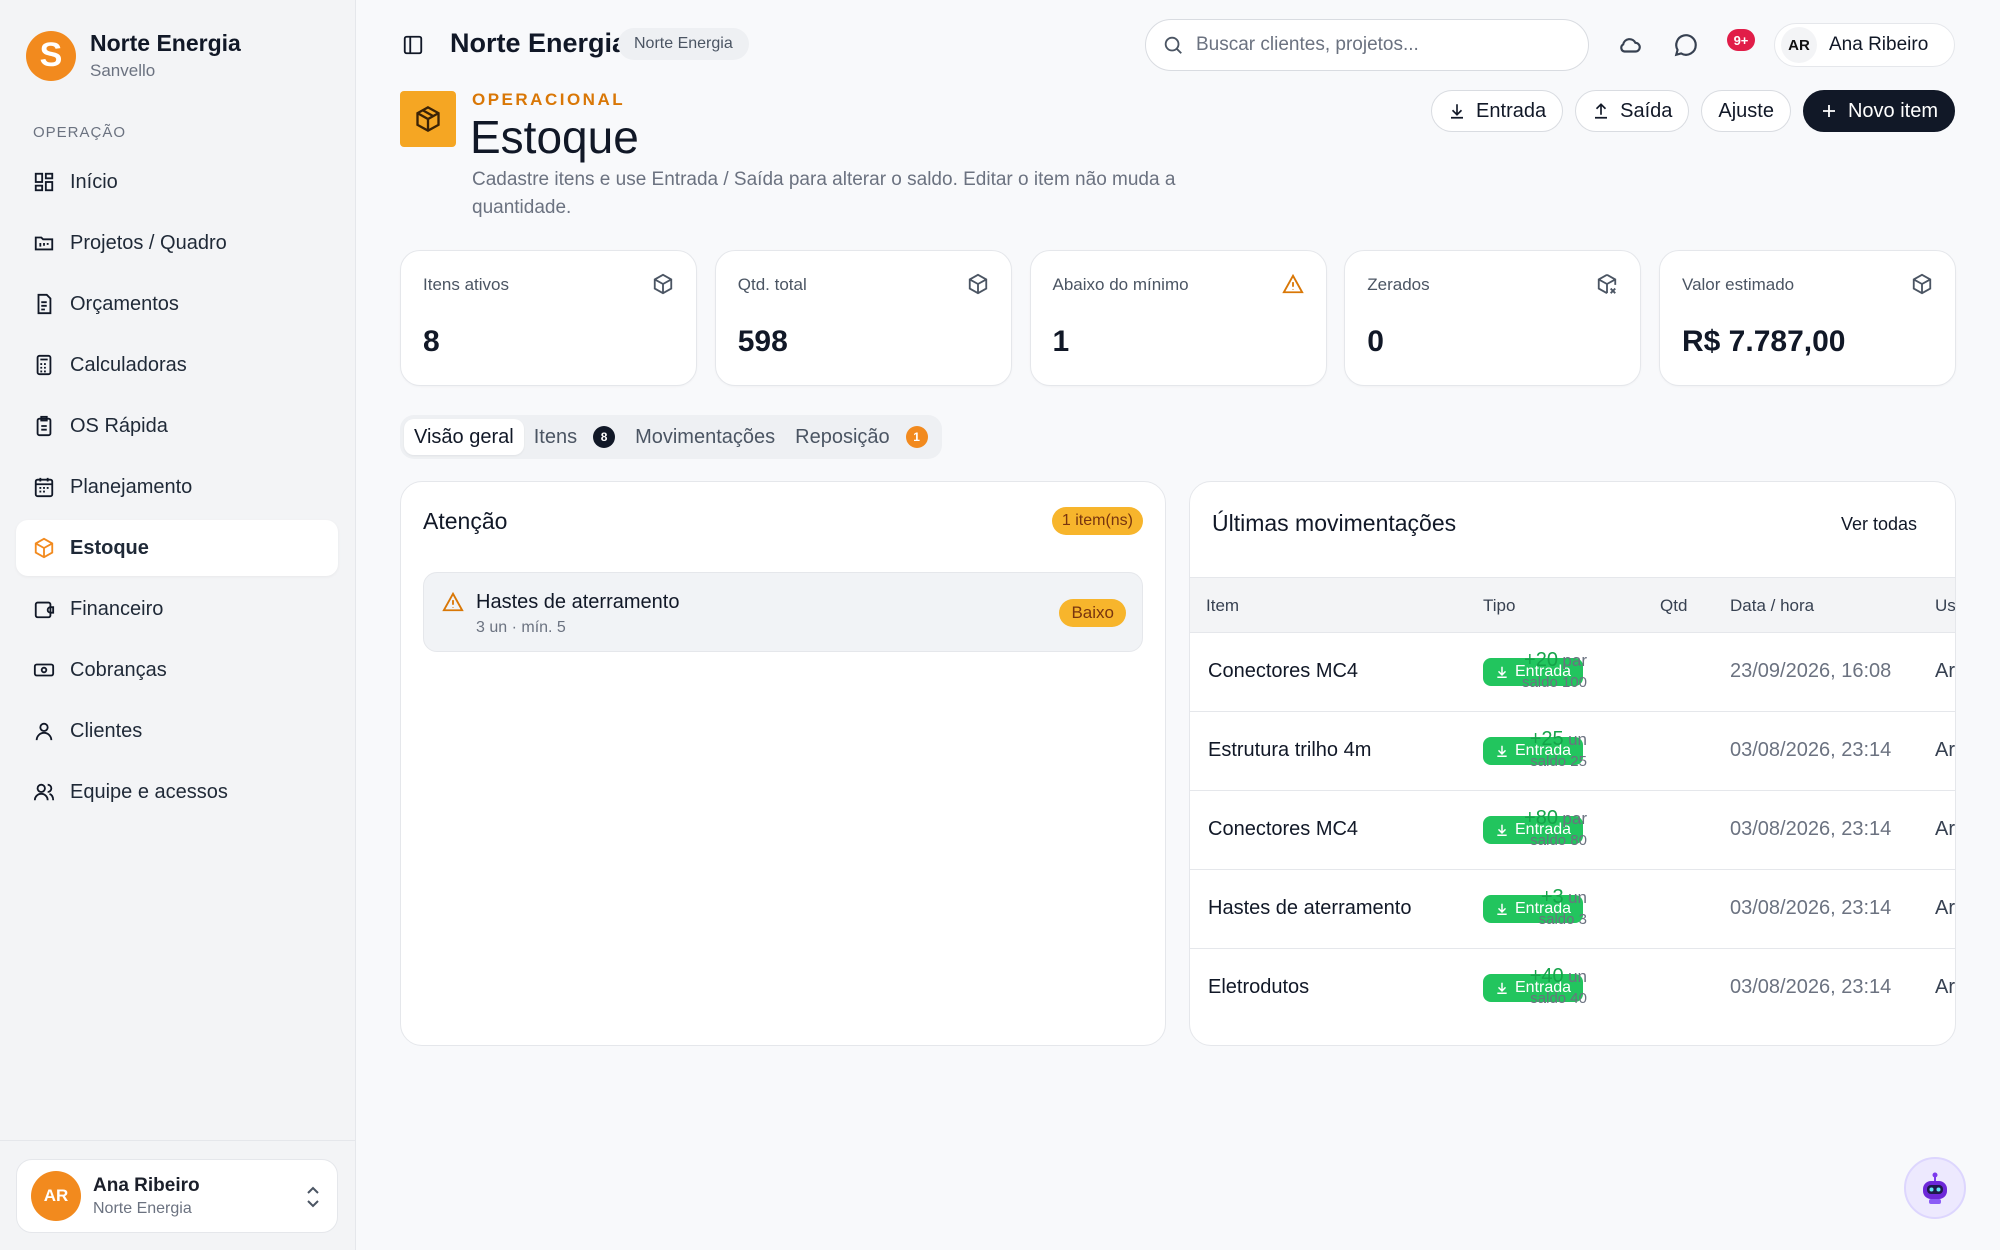 The image size is (2000, 1250). I want to click on tab-movimentacoes: Movimentações, so click(705, 437).